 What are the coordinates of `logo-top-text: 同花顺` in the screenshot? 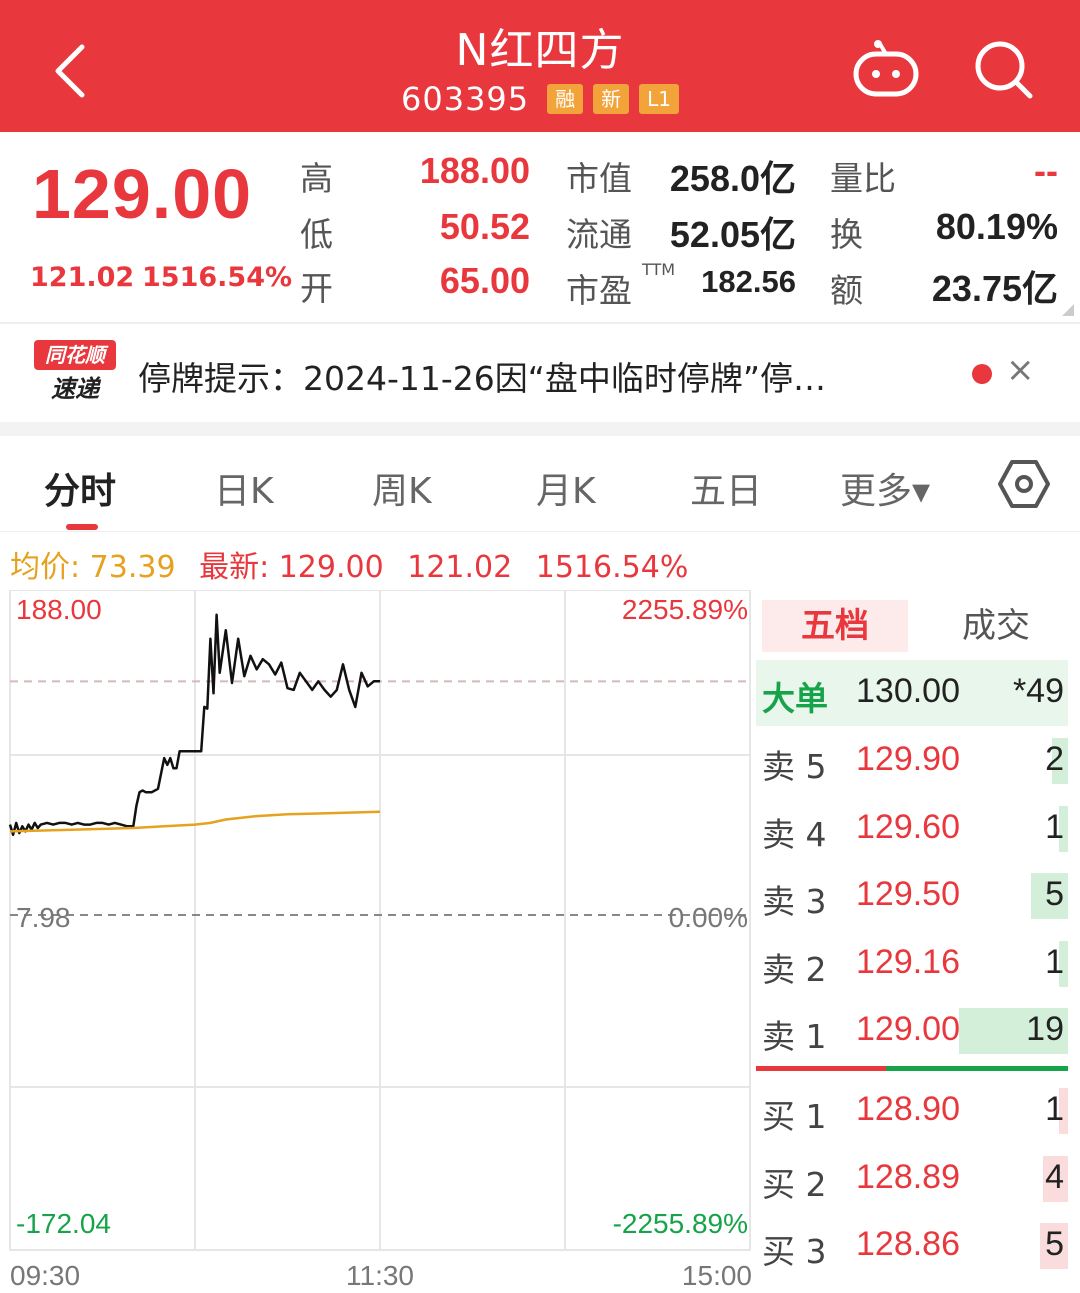 It's located at (75, 355).